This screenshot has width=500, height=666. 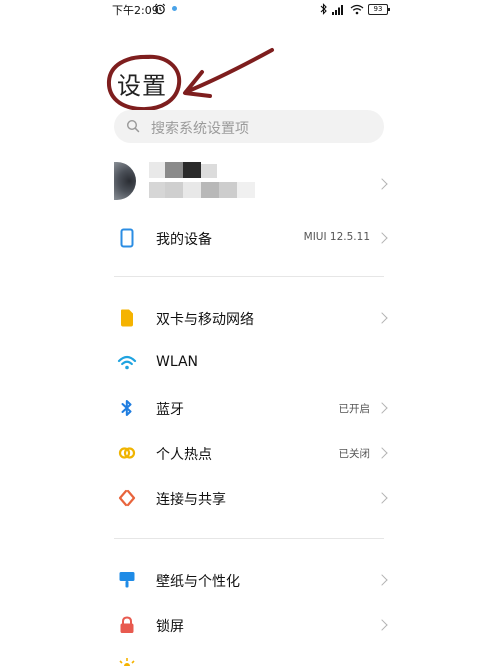 What do you see at coordinates (252, 184) in the screenshot?
I see `account-row` at bounding box center [252, 184].